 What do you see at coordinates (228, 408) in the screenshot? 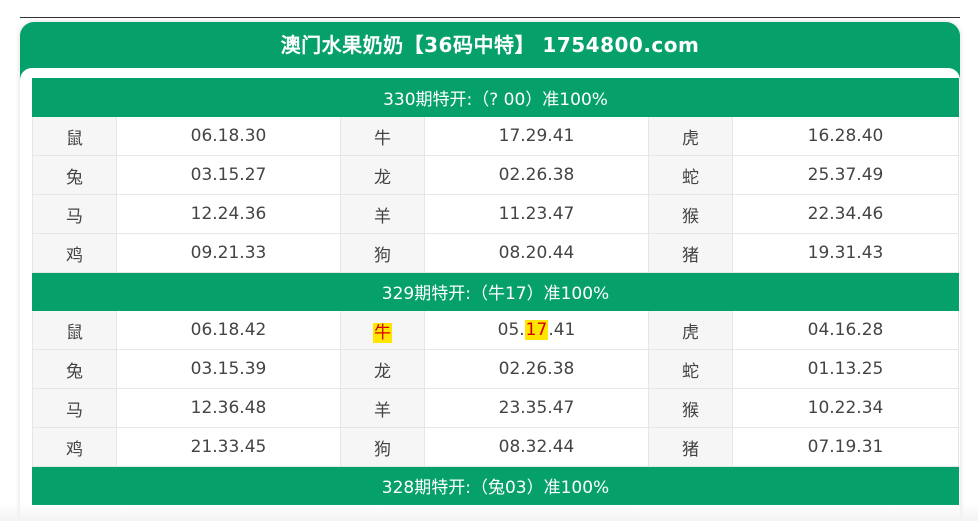
I see `numbers-cell: 12.36.48` at bounding box center [228, 408].